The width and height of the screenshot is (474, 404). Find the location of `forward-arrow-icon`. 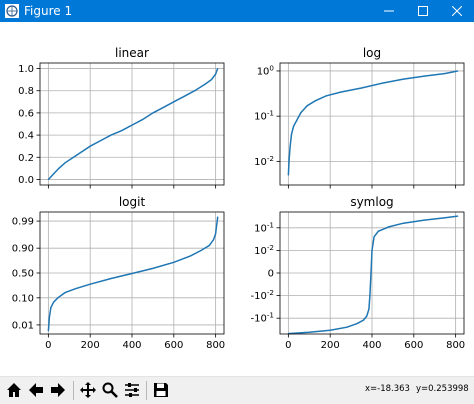

forward-arrow-icon is located at coordinates (58, 390).